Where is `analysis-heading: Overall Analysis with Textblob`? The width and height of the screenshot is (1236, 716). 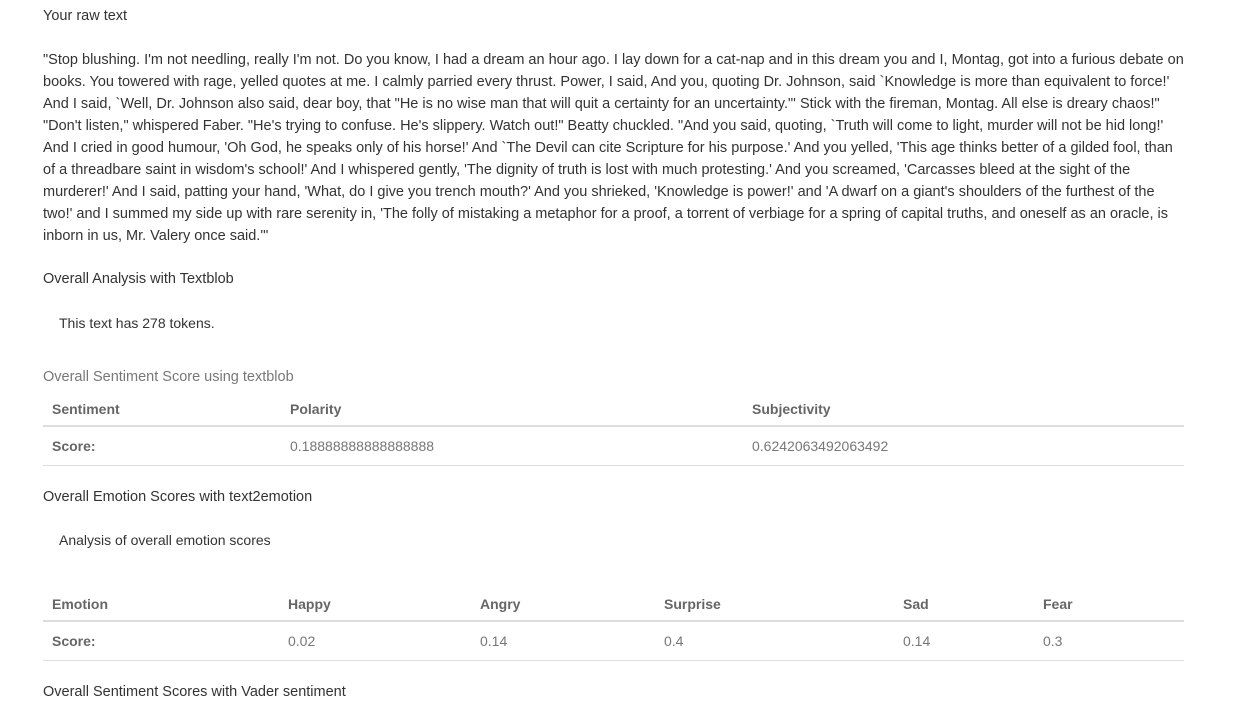
analysis-heading: Overall Analysis with Textblob is located at coordinates (138, 279).